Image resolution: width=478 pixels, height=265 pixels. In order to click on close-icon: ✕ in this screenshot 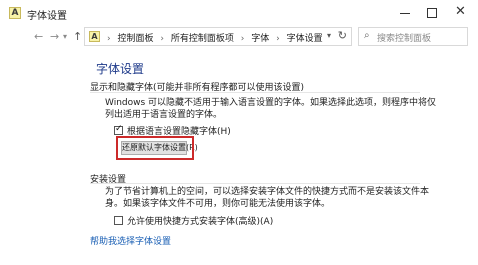, I will do `click(460, 11)`.